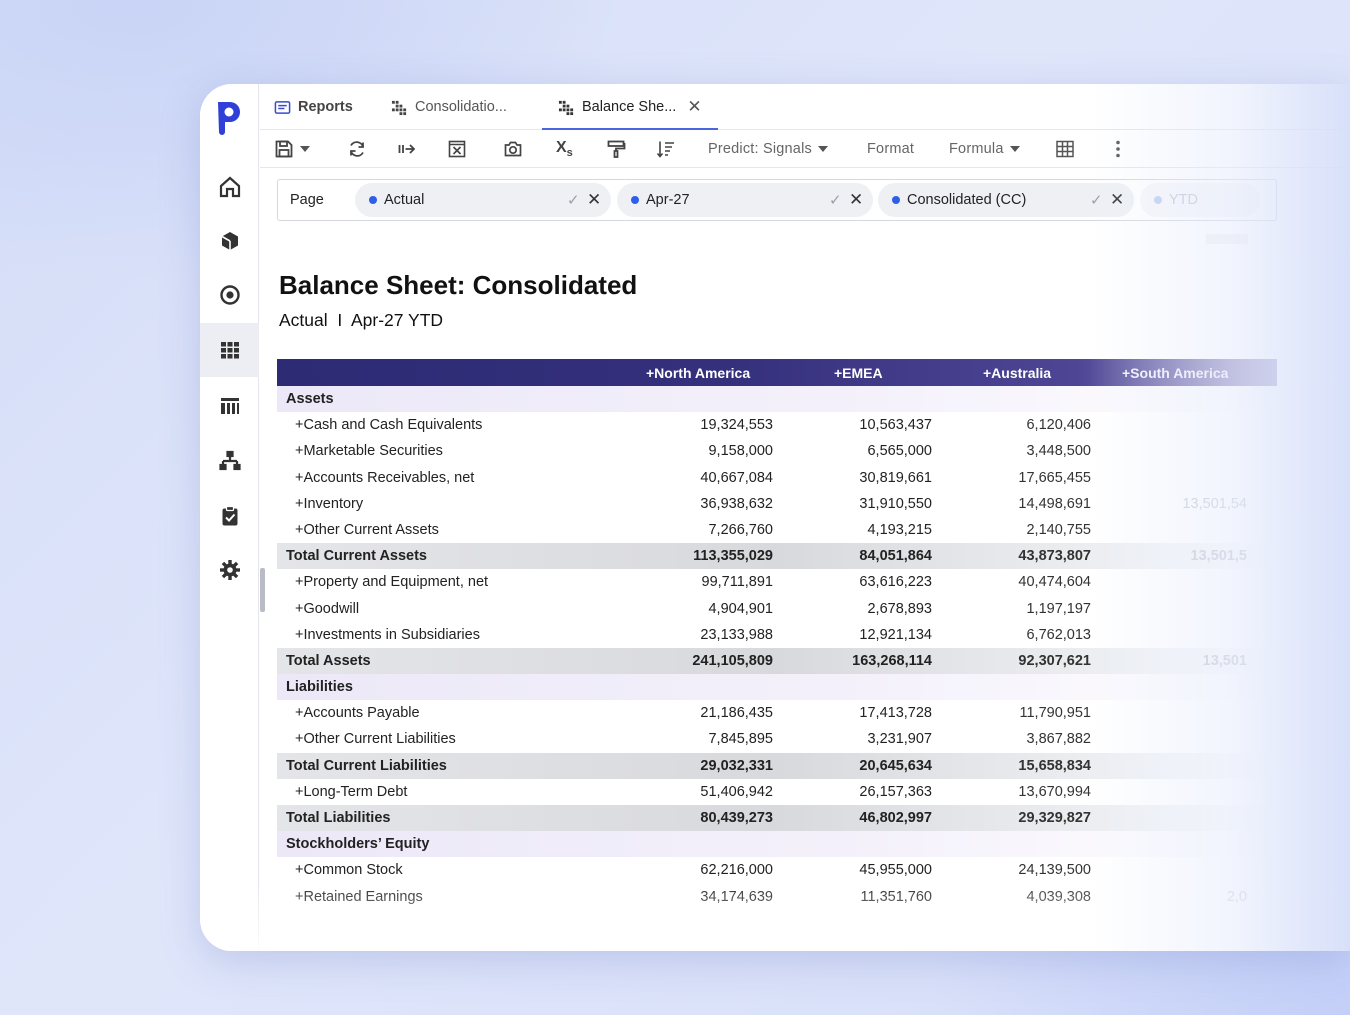 Image resolution: width=1350 pixels, height=1015 pixels. What do you see at coordinates (984, 149) in the screenshot?
I see `formula-button: Formula` at bounding box center [984, 149].